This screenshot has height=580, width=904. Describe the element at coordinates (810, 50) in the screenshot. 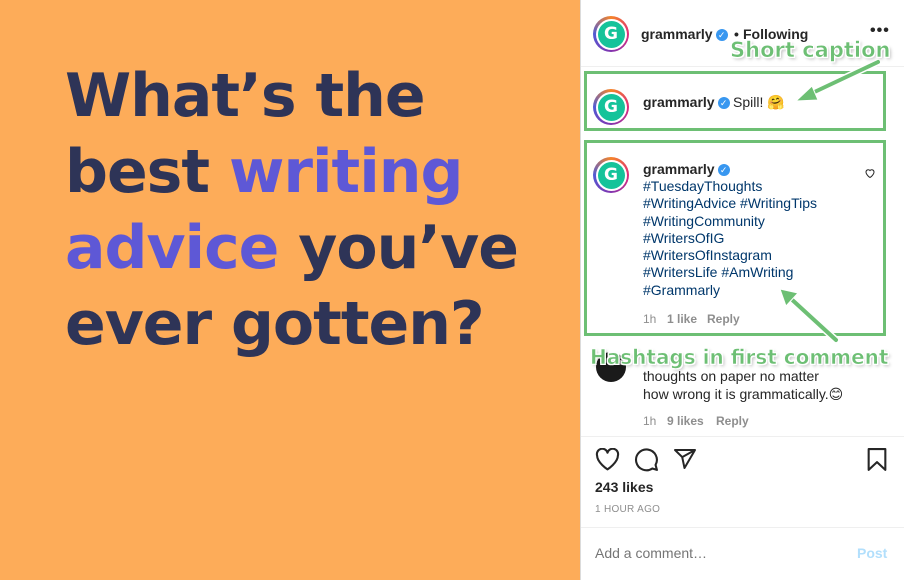

I see `short-caption-annotation: Short caption` at that location.